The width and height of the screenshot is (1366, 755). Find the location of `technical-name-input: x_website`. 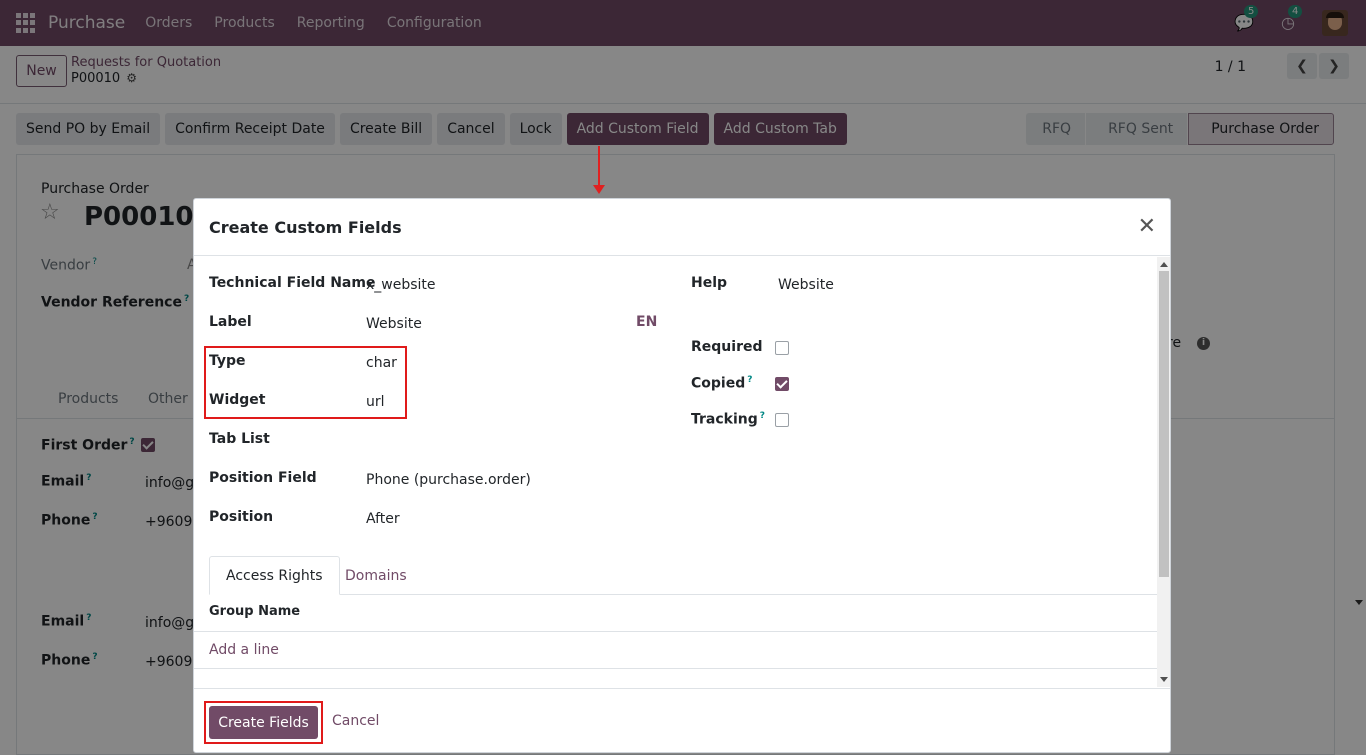

technical-name-input: x_website is located at coordinates (401, 285).